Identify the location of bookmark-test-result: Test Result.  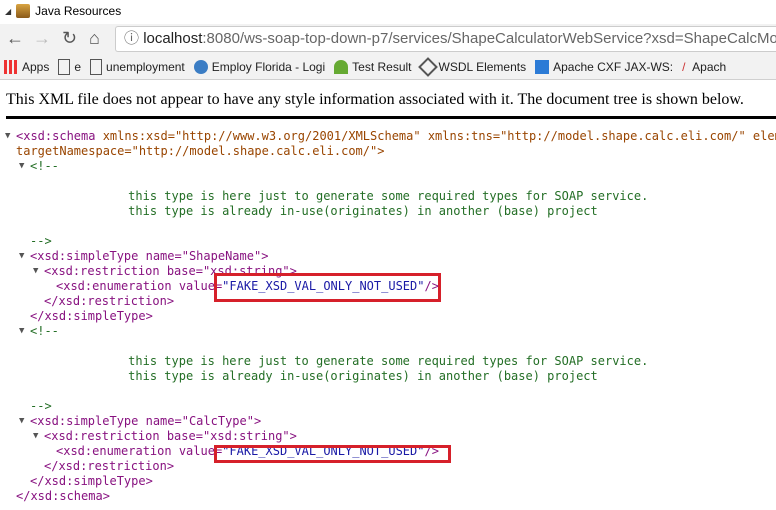
(373, 66).